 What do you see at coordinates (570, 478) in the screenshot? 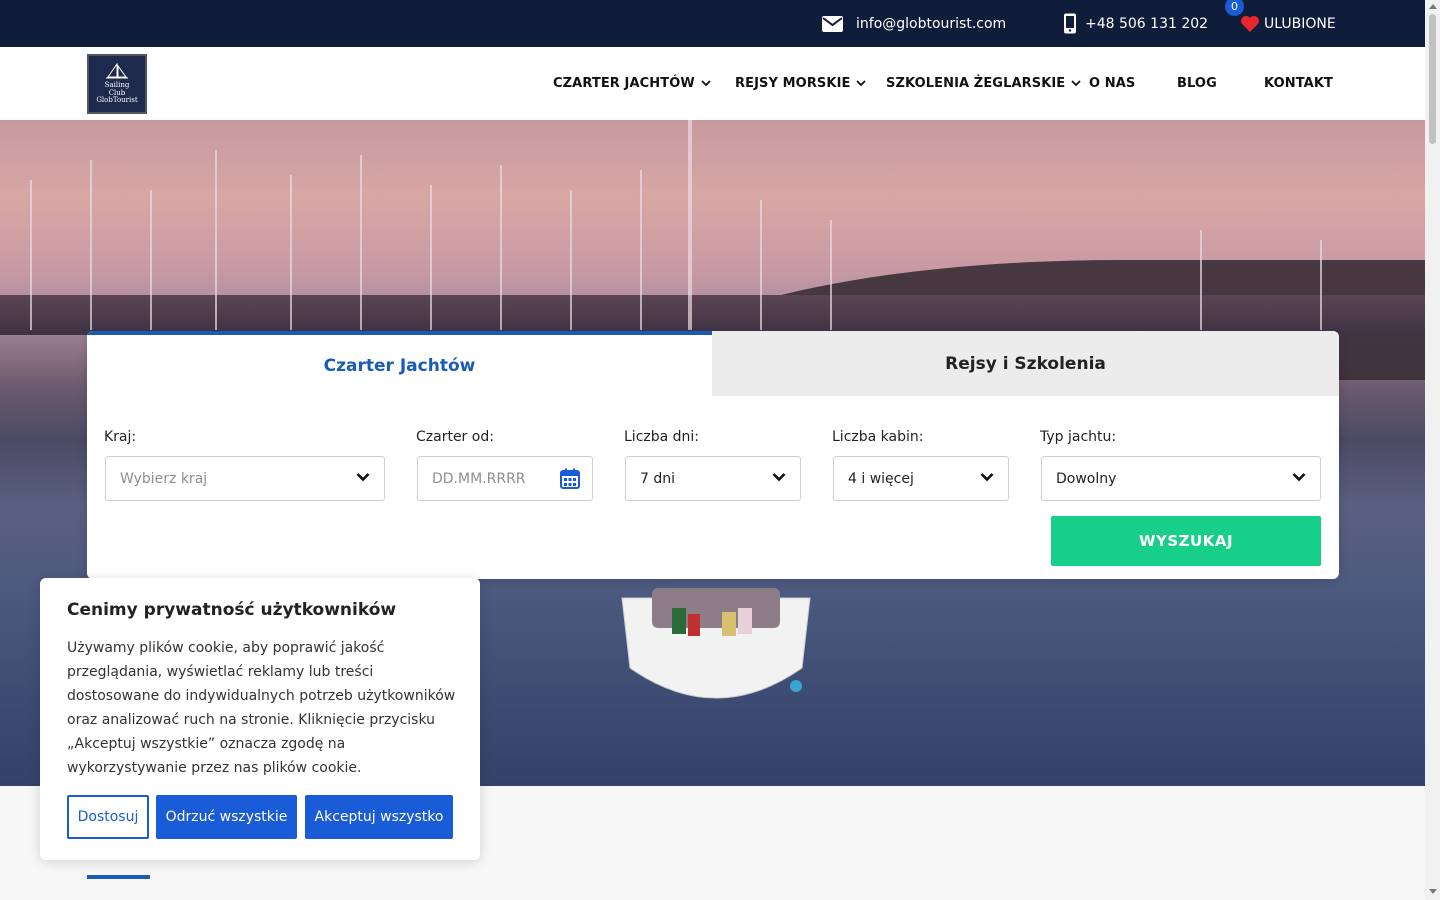
I see `calendar-icon` at bounding box center [570, 478].